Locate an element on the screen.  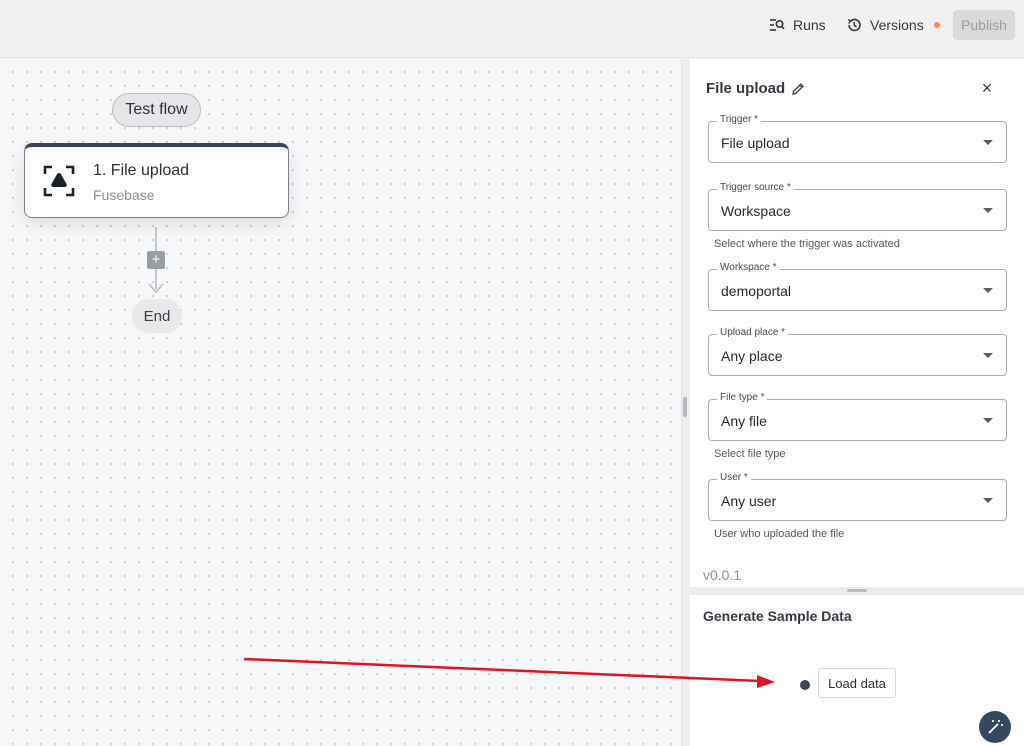
upload-place-label: Upload place * is located at coordinates (753, 332).